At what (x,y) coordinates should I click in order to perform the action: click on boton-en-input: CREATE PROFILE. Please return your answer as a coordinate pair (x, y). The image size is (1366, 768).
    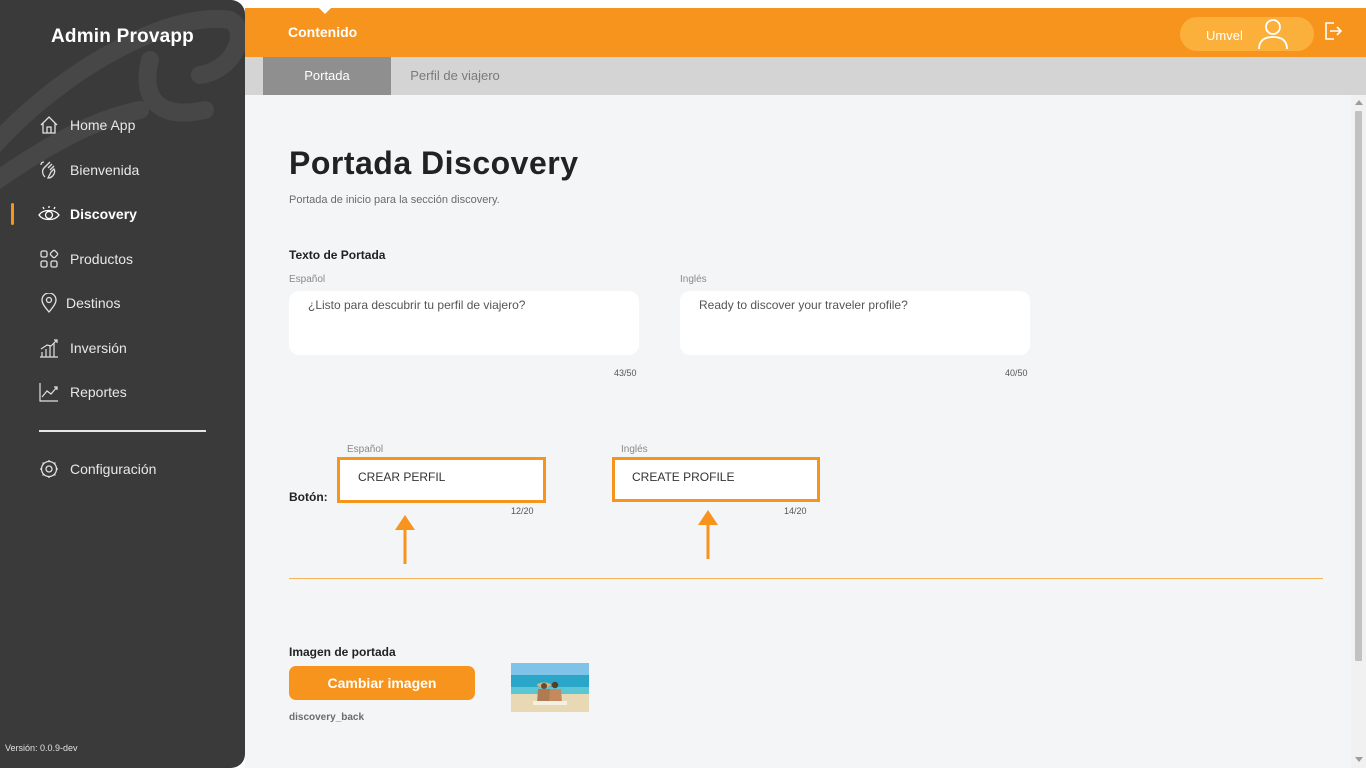
    Looking at the image, I should click on (683, 477).